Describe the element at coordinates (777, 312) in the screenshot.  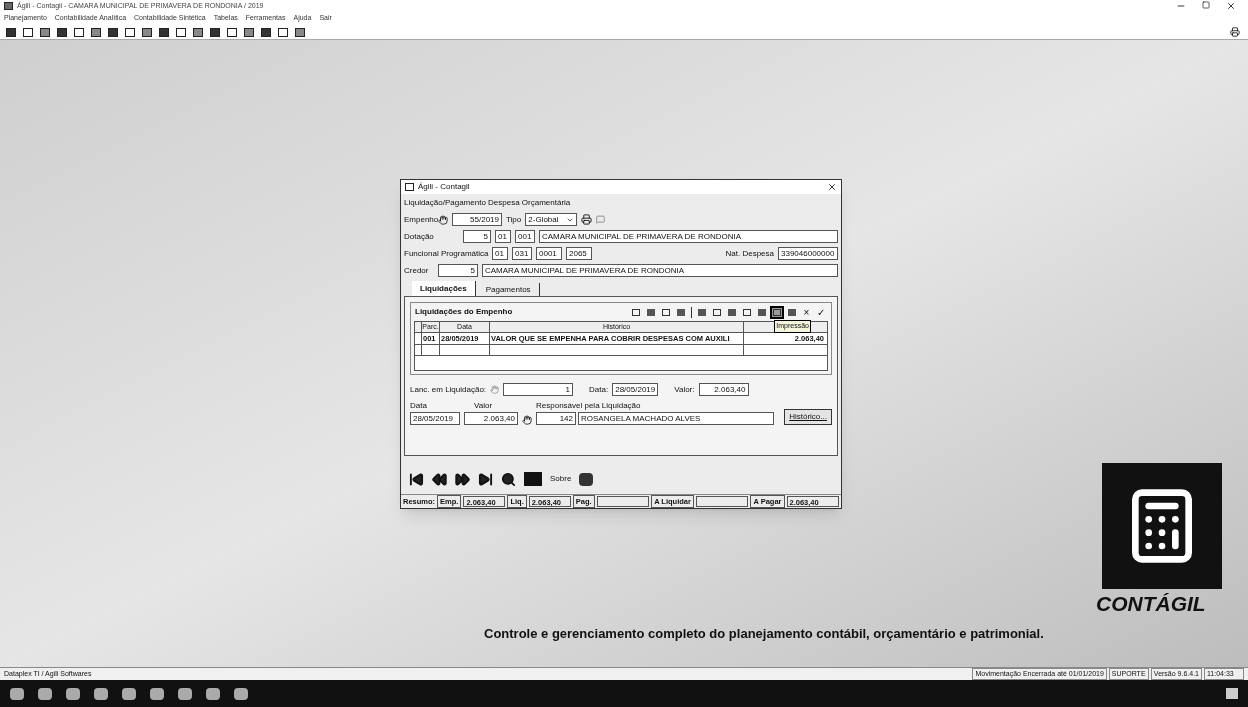
I see `tool-button` at that location.